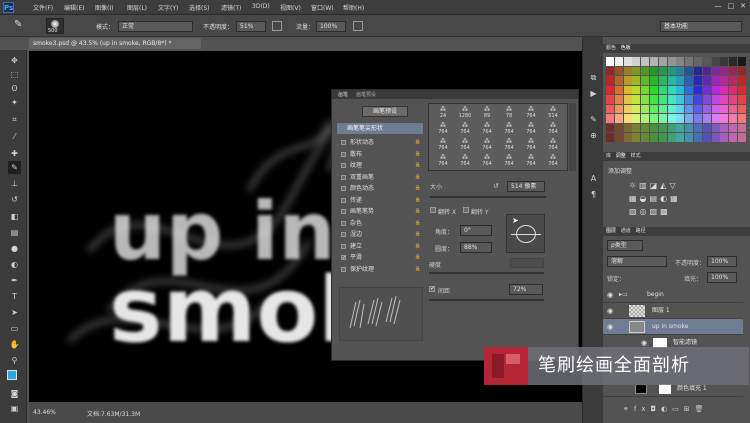  What do you see at coordinates (43, 7) in the screenshot?
I see `menu-file: 文件(F)` at bounding box center [43, 7].